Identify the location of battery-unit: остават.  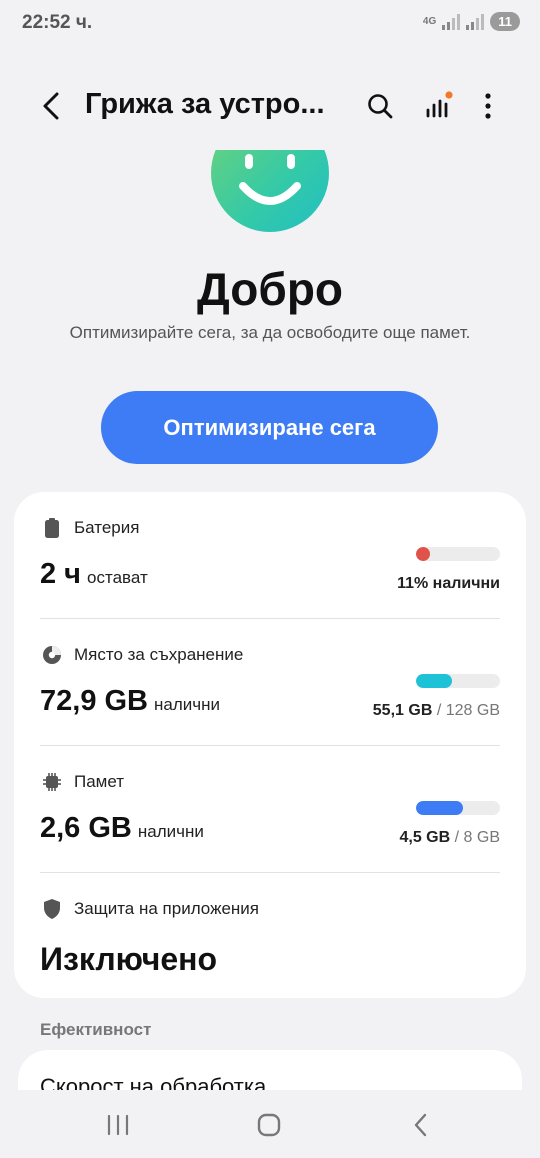
(117, 577).